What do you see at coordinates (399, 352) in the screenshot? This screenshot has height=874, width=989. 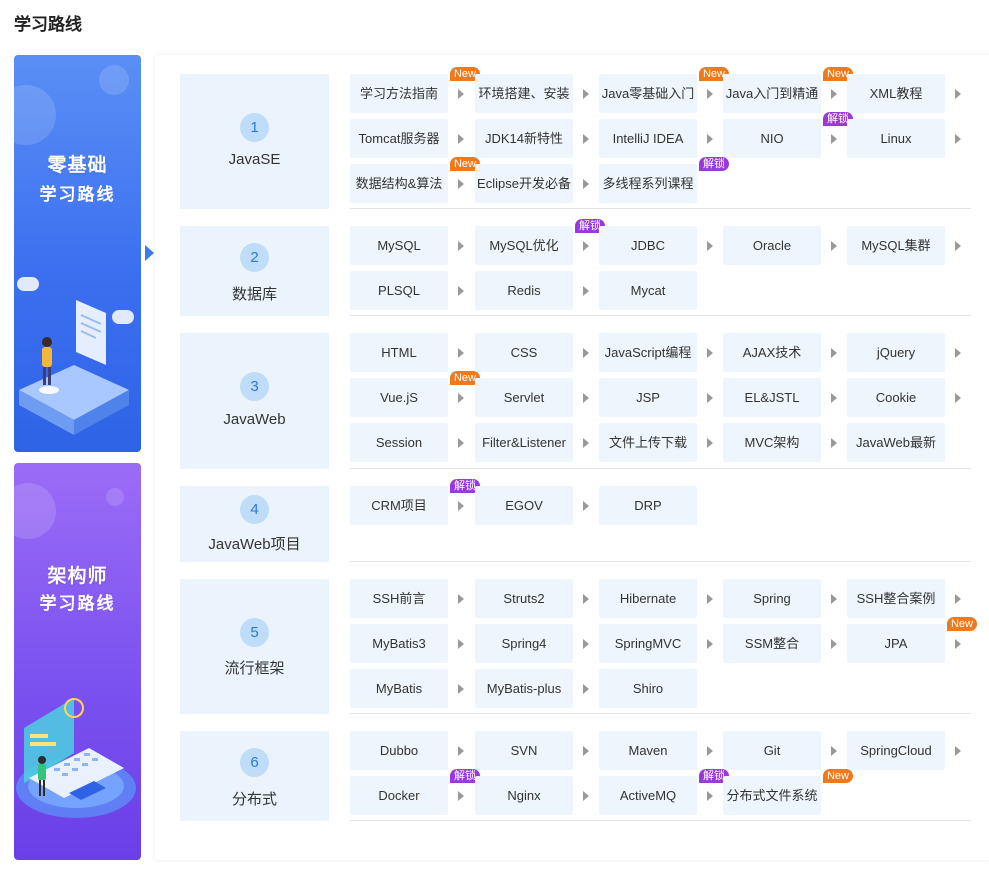 I see `course-link: HTML` at bounding box center [399, 352].